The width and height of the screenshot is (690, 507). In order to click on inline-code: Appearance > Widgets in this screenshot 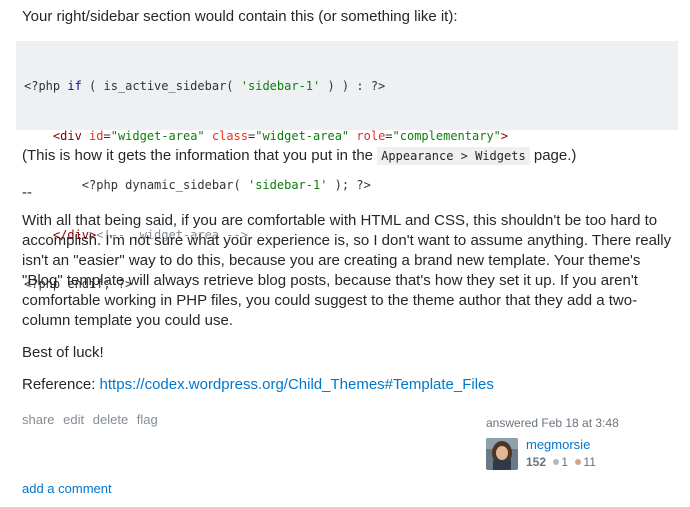, I will do `click(453, 156)`.